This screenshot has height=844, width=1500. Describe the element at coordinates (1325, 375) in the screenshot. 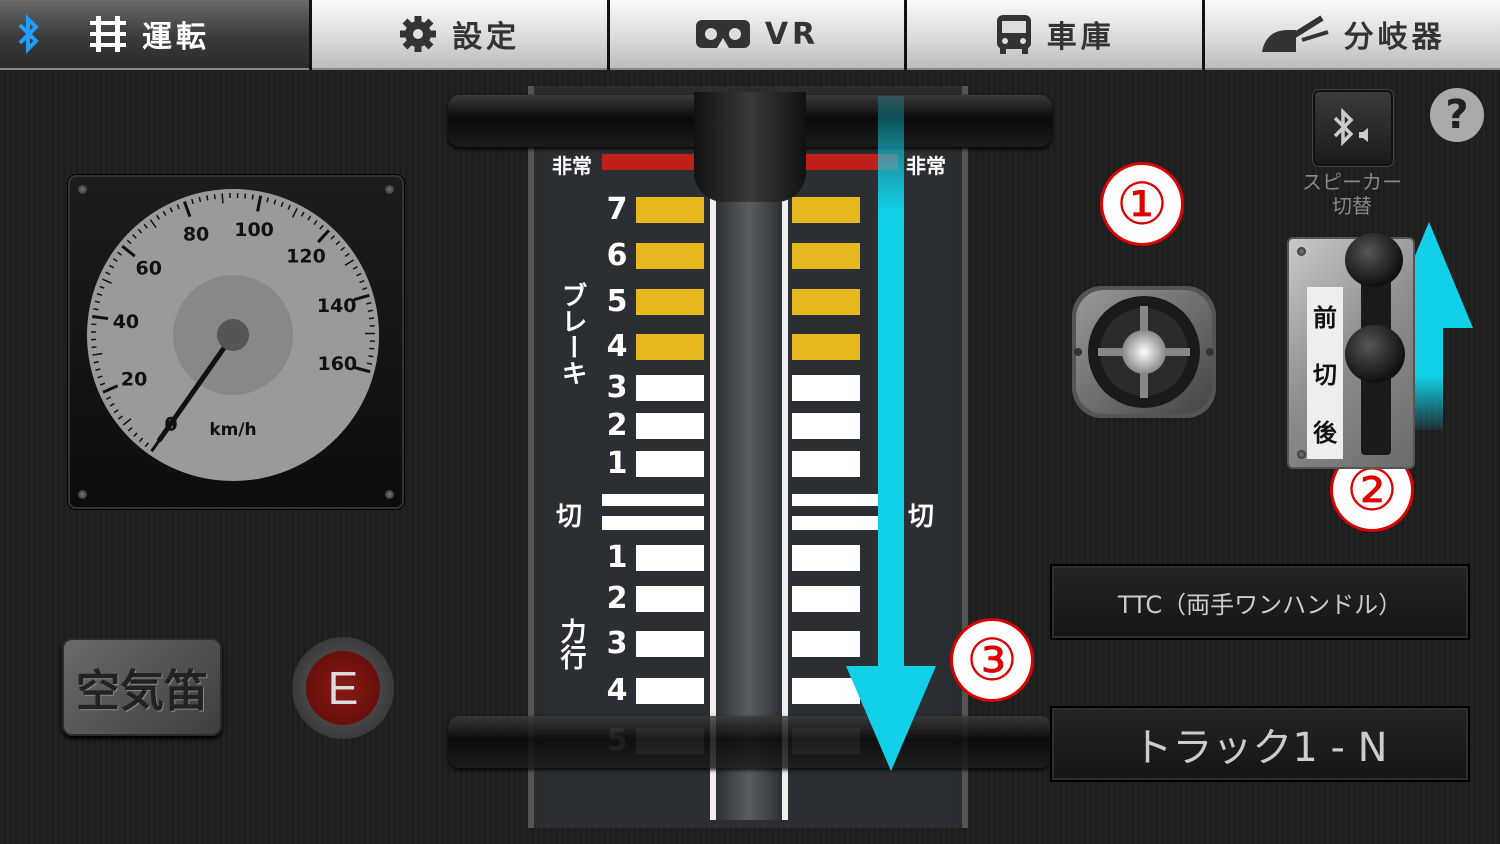

I see `reverser-neutral-label: 切` at that location.